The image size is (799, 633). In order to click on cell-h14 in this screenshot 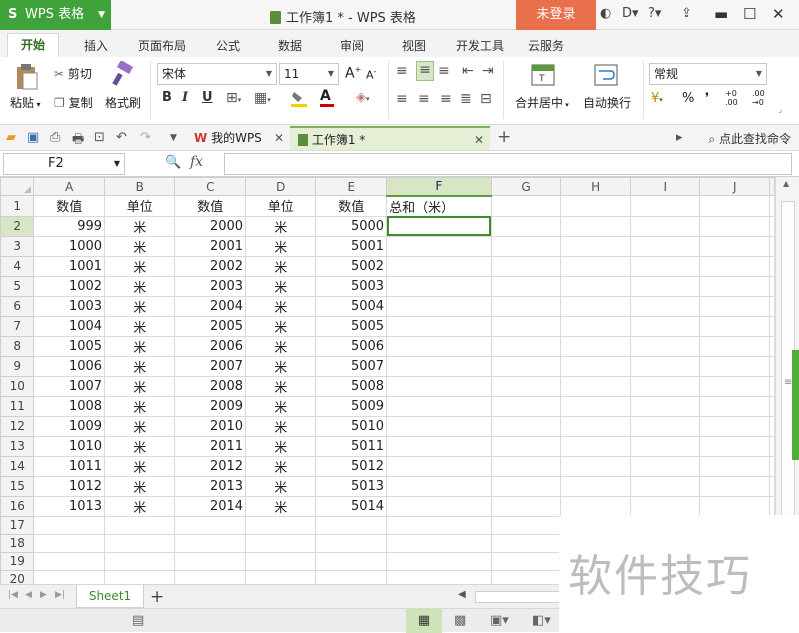, I will do `click(595, 466)`.